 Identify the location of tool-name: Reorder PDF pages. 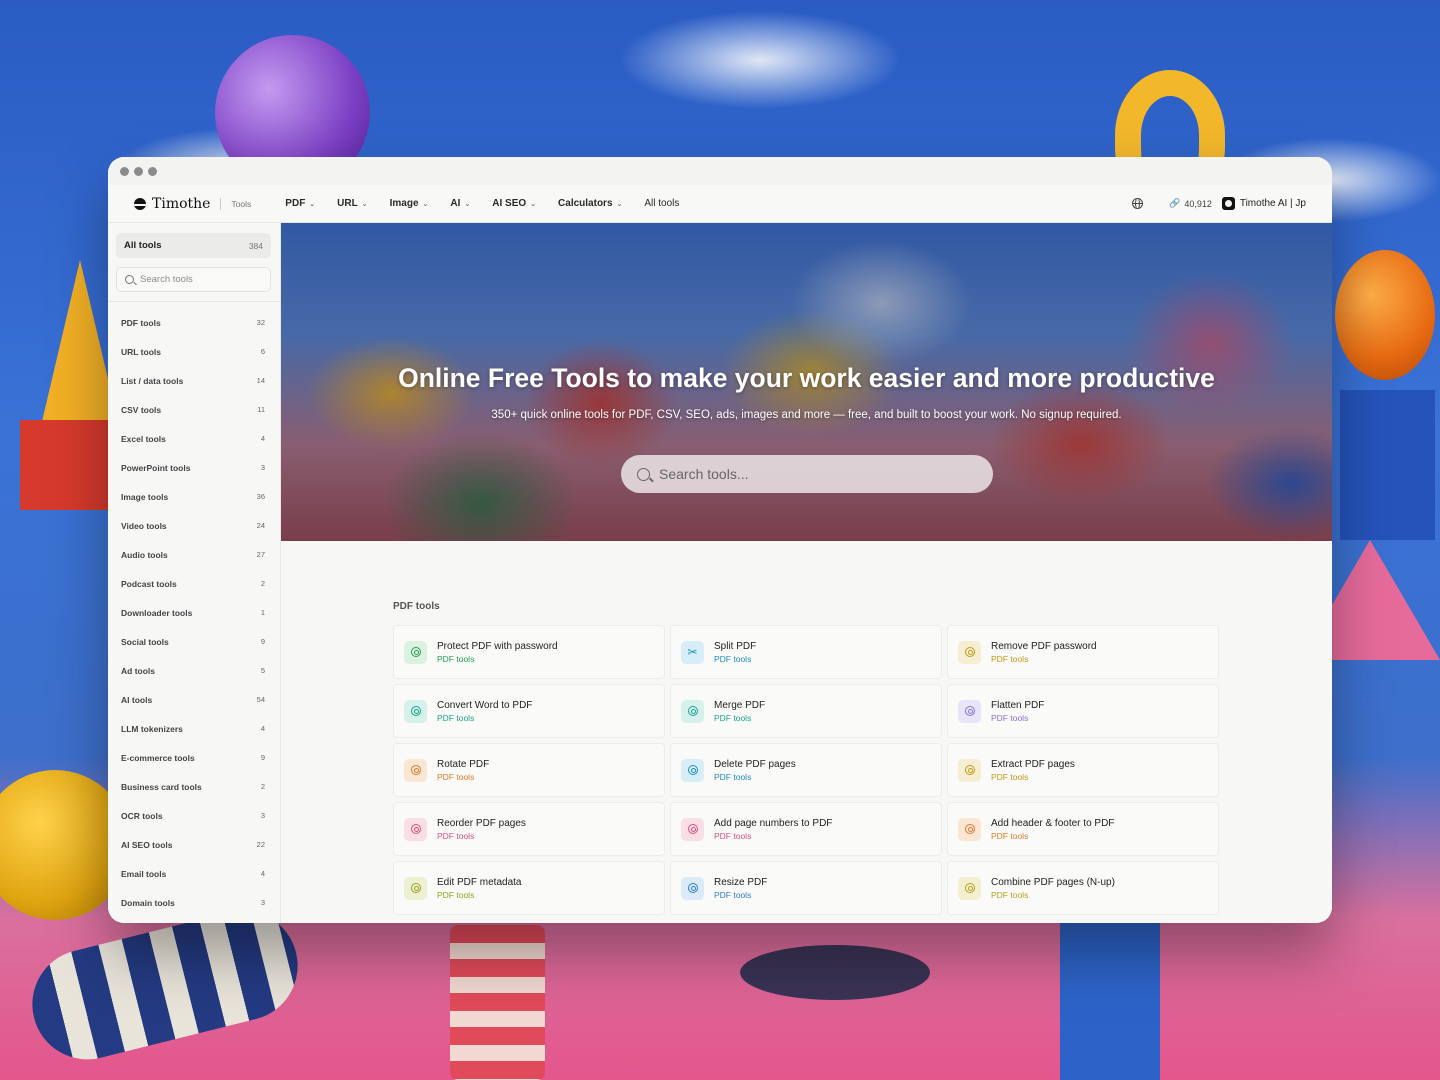
(481, 823).